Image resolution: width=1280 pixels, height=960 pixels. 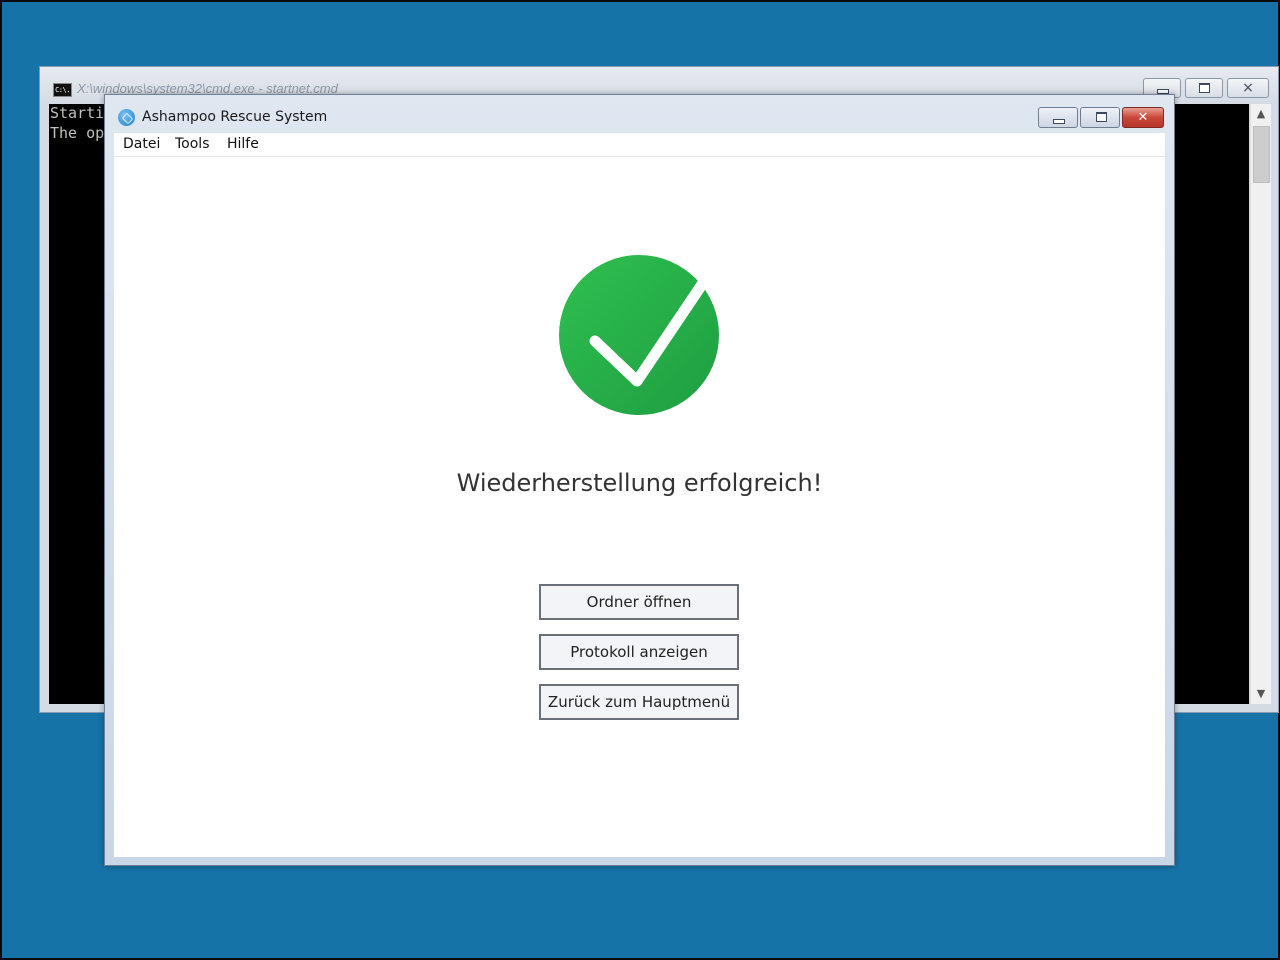 I want to click on close-icon: ×, so click(x=1248, y=88).